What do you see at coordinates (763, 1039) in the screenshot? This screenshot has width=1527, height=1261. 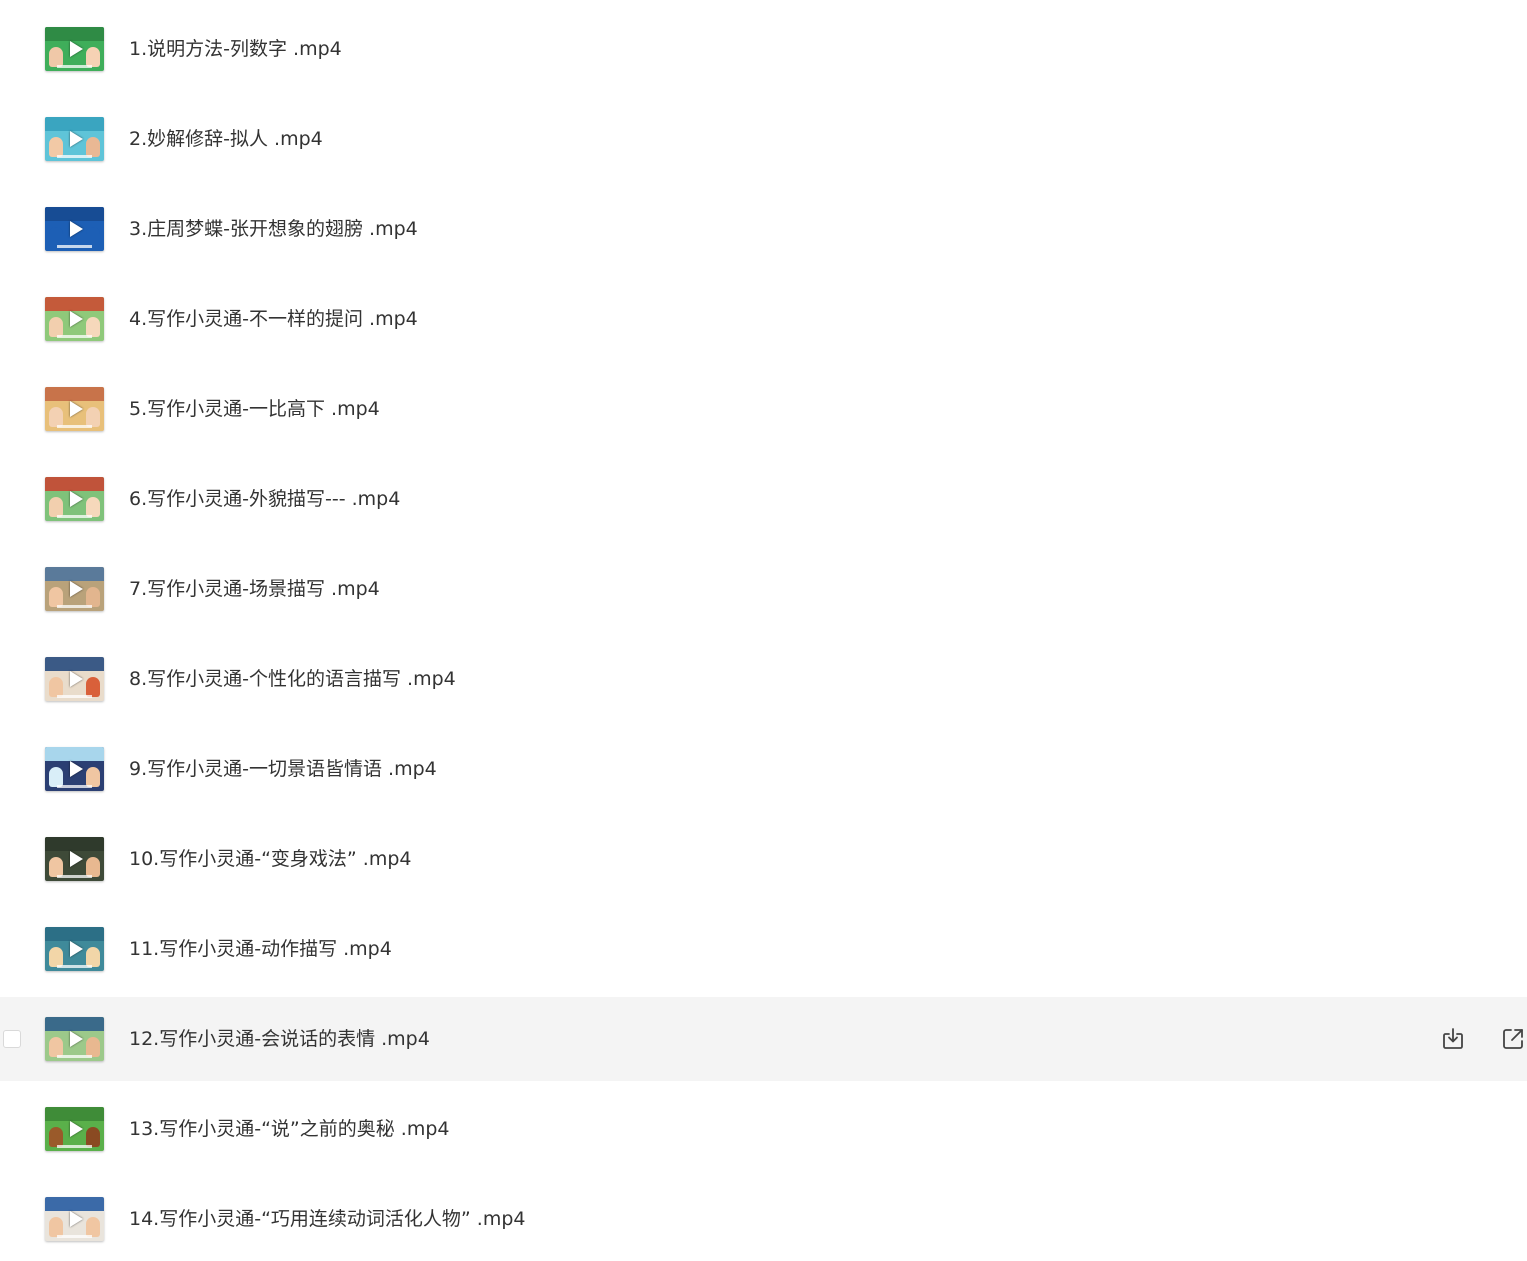 I see `file-row: 12.写作小灵通-会说话的表情 .mp4` at bounding box center [763, 1039].